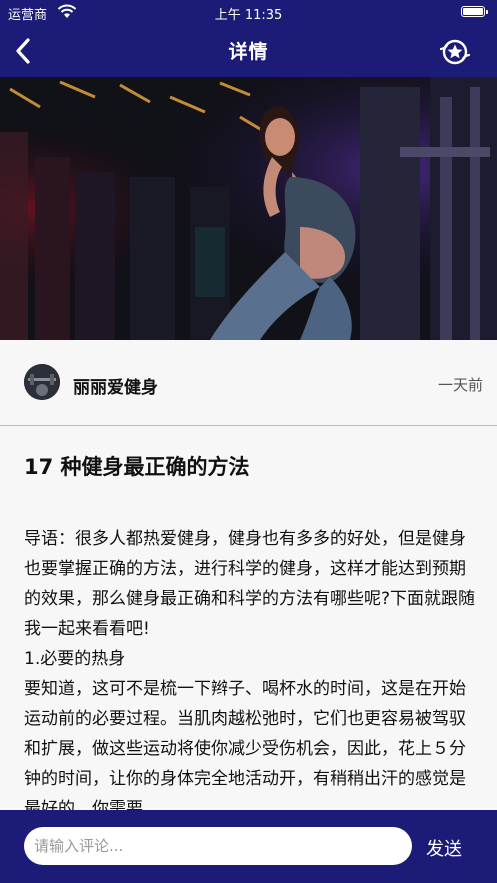 This screenshot has width=497, height=883. What do you see at coordinates (115, 385) in the screenshot?
I see `author-name: 丽丽爱健身` at bounding box center [115, 385].